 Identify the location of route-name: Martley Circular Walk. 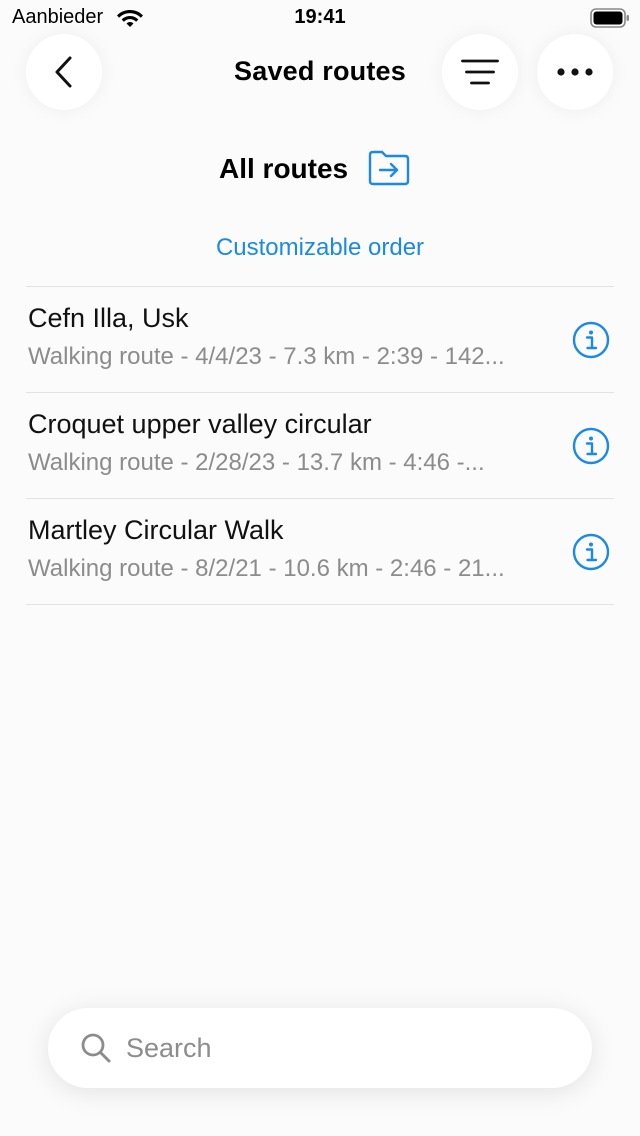
(156, 530).